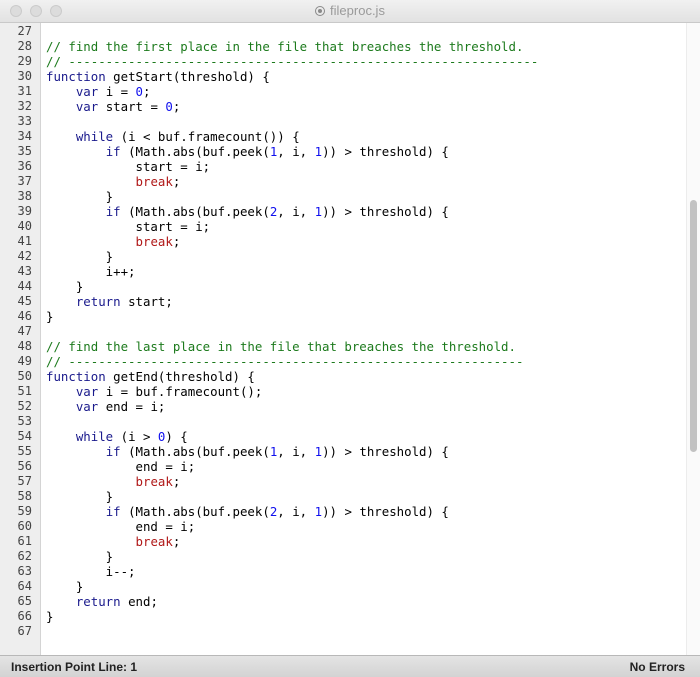 The width and height of the screenshot is (700, 677). Describe the element at coordinates (139, 91) in the screenshot. I see `code-token: 0` at that location.